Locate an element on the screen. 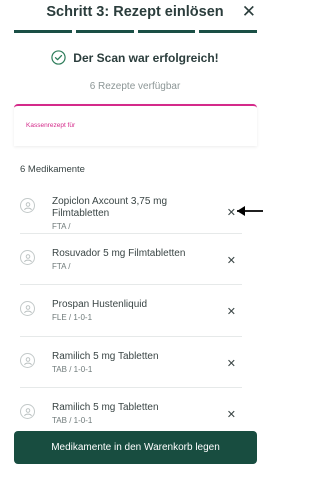 The height and width of the screenshot is (496, 320). receipt-label: Kassenrezept für is located at coordinates (51, 125).